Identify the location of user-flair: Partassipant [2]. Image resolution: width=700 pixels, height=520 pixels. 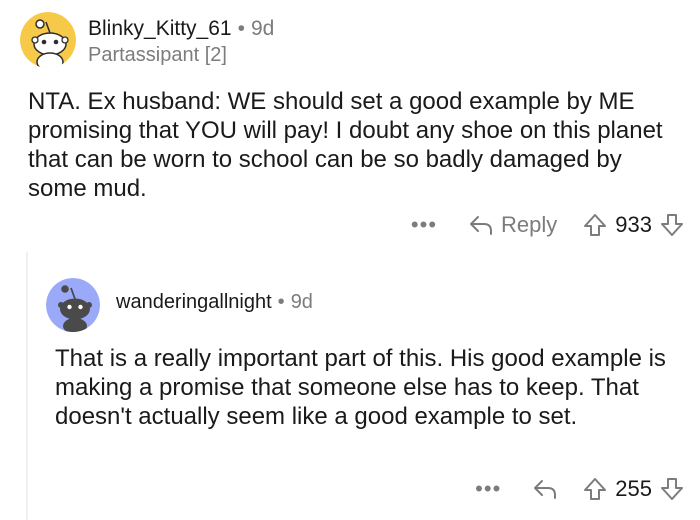
(157, 55).